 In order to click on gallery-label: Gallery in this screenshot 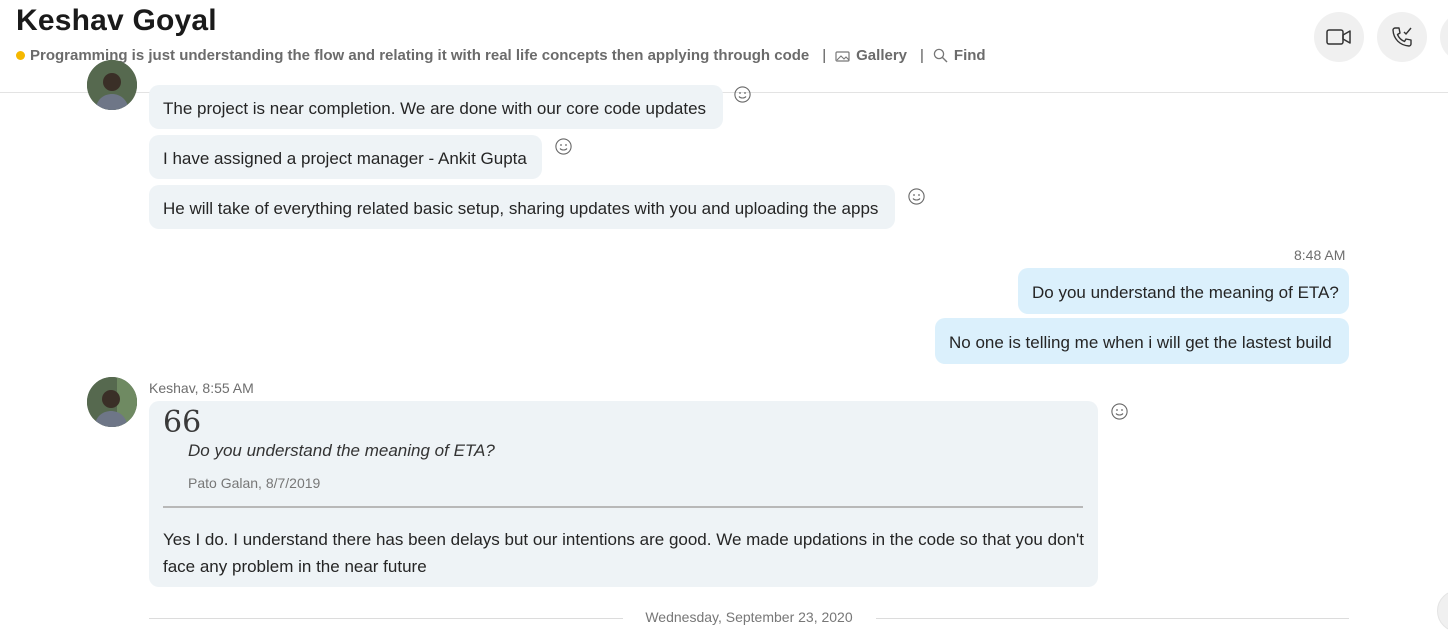, I will do `click(882, 55)`.